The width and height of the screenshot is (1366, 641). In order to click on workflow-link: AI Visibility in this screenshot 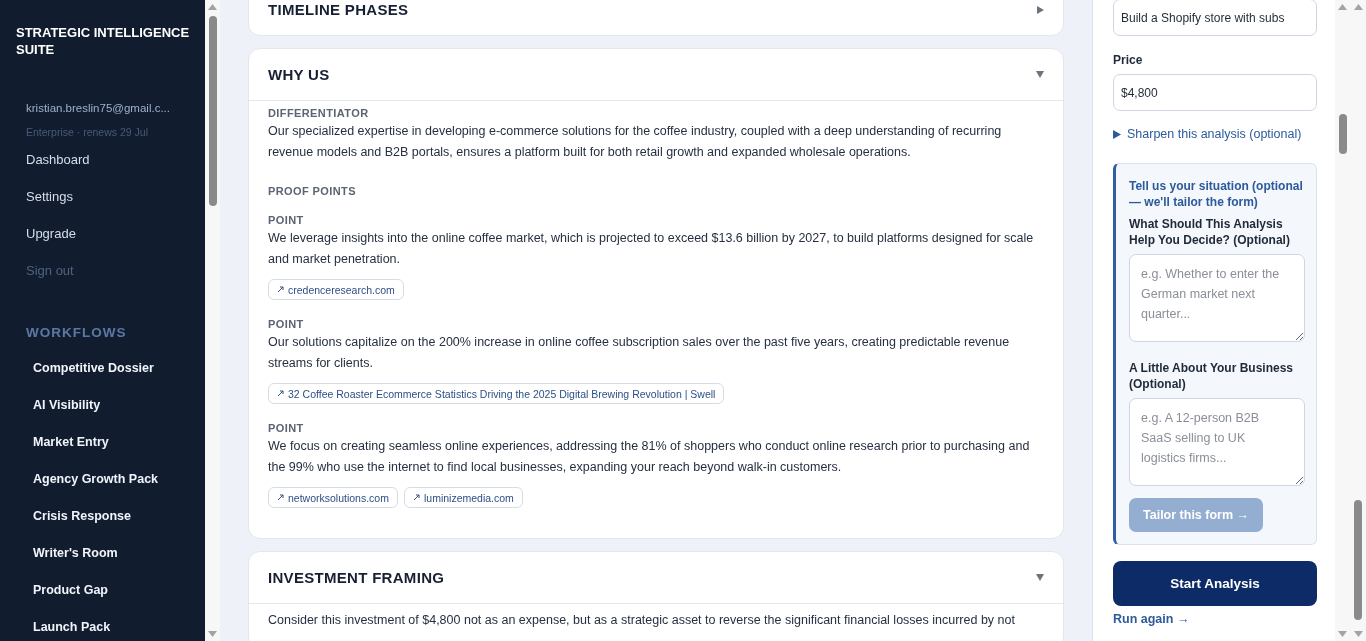, I will do `click(67, 405)`.